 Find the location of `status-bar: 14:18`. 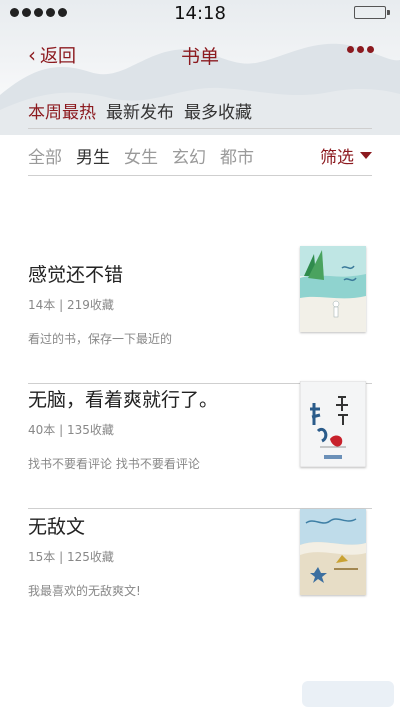

status-bar: 14:18 is located at coordinates (200, 13).